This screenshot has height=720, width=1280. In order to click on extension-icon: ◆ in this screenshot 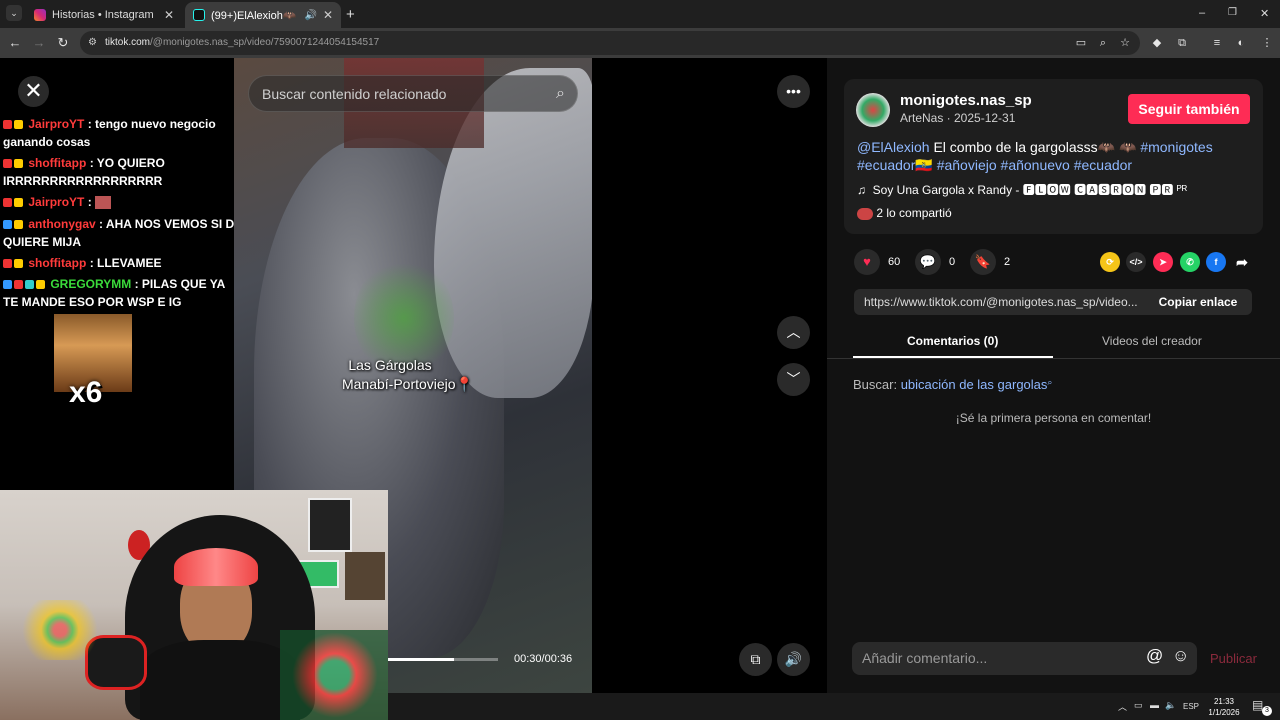, I will do `click(1157, 43)`.